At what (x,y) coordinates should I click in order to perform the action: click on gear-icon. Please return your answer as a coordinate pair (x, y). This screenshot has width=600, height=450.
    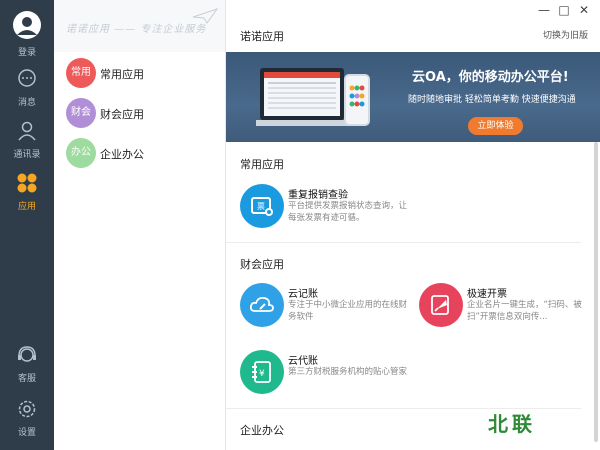
    Looking at the image, I should click on (27, 411).